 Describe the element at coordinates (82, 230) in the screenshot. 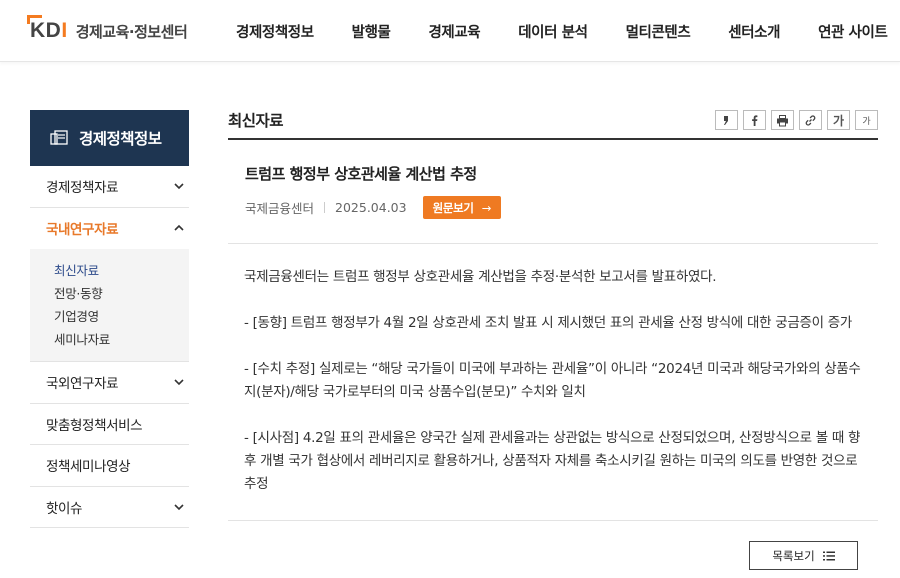

I see `sidebar-item-label: 국내연구자료` at that location.